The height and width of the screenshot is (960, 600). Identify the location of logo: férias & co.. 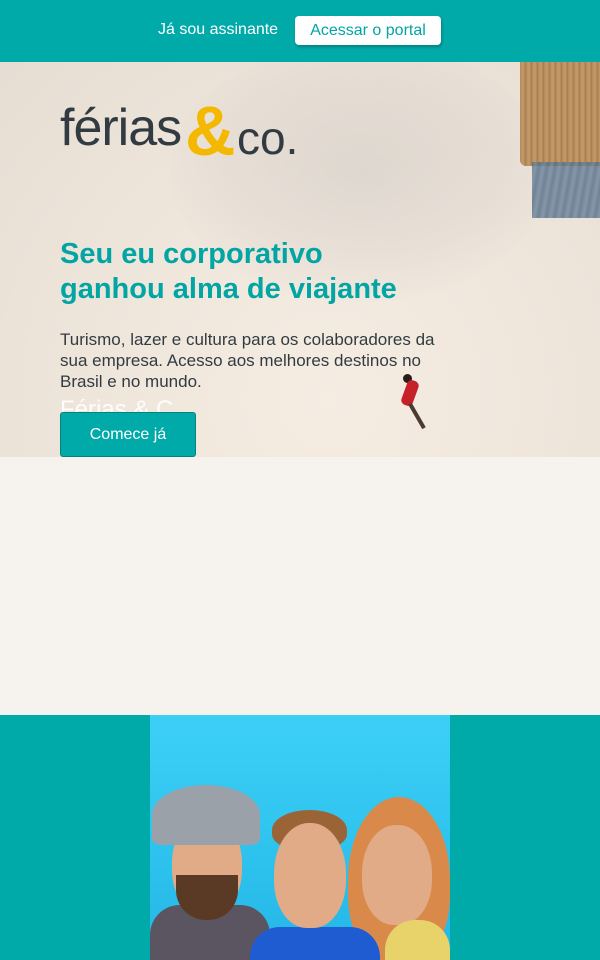
(182, 128).